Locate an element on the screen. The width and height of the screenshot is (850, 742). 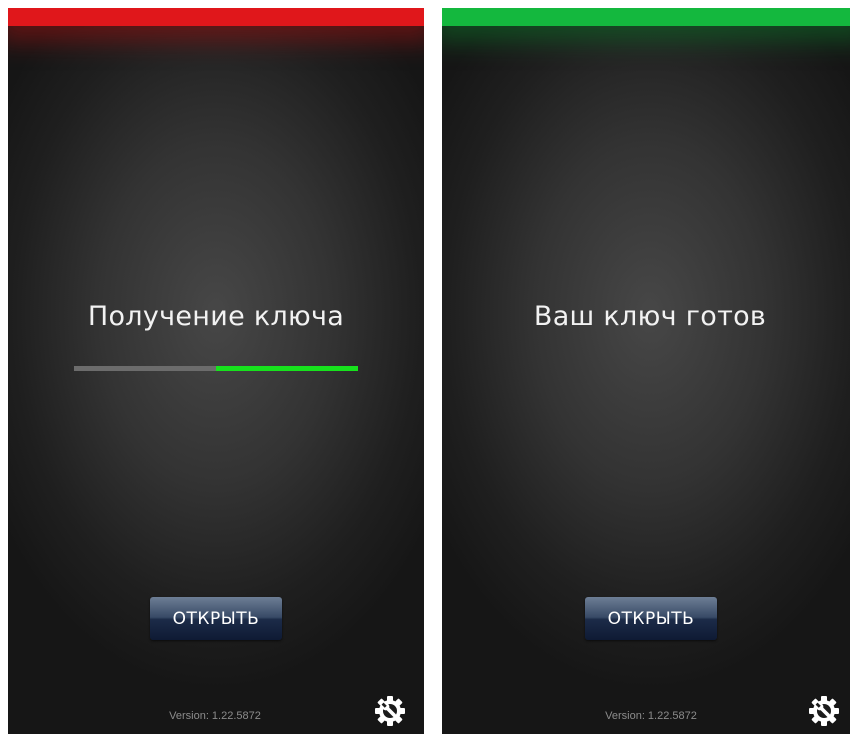
progress-fill is located at coordinates (287, 368).